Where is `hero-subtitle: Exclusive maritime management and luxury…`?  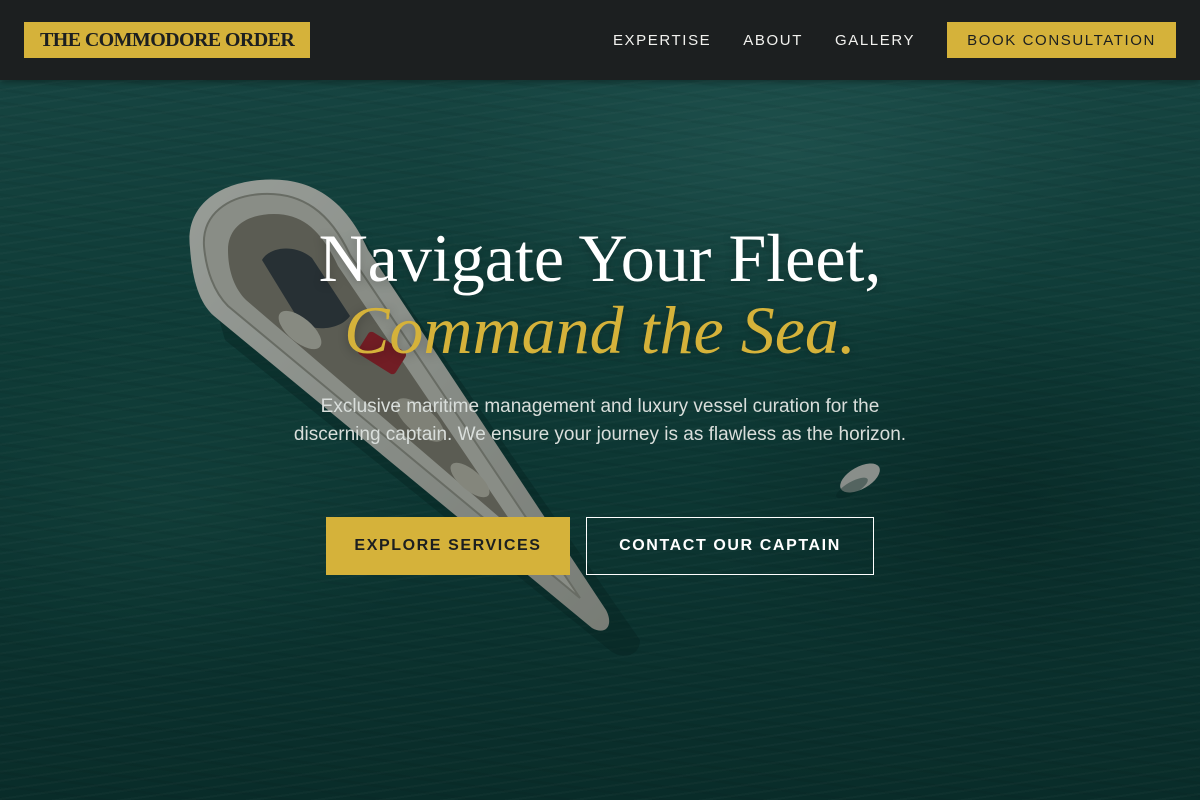
hero-subtitle: Exclusive maritime management and luxury… is located at coordinates (600, 420).